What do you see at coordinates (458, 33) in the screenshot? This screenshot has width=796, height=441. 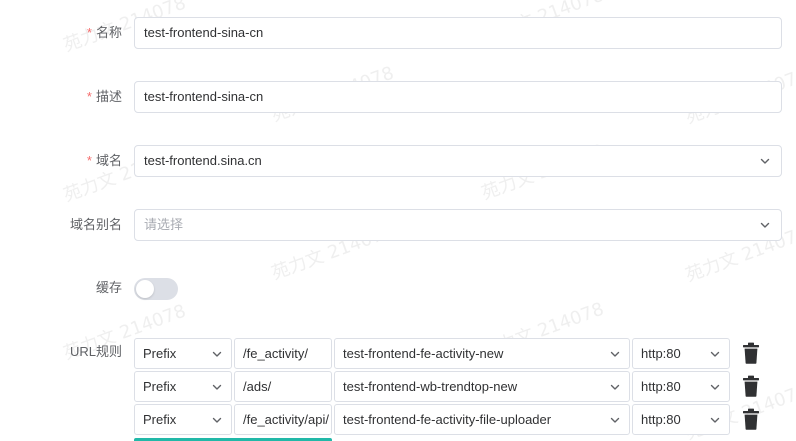 I see `name-input: test-frontend-sina-cn` at bounding box center [458, 33].